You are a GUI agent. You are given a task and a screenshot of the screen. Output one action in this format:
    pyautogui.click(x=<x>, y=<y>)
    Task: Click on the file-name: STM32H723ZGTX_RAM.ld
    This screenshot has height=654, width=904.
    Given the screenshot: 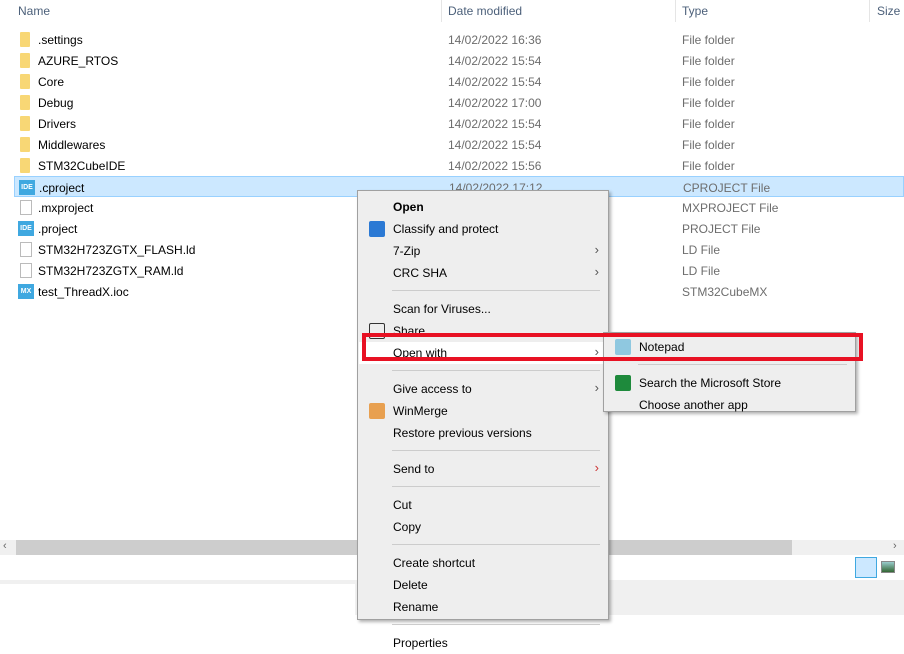 What is the action you would take?
    pyautogui.click(x=111, y=271)
    